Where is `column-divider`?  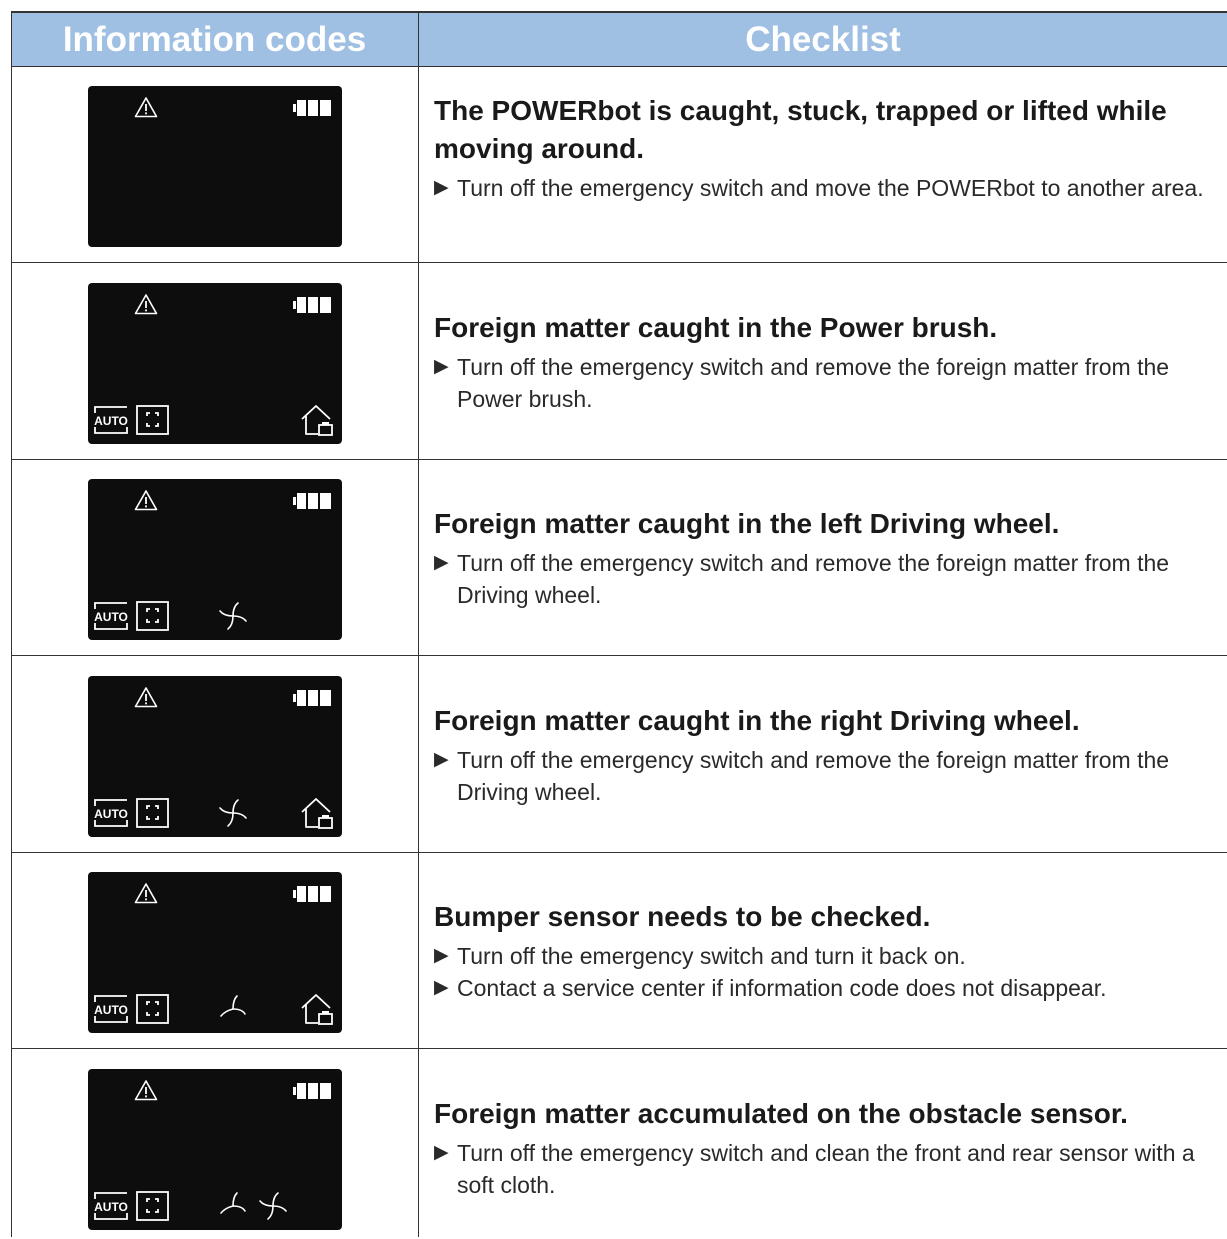
column-divider is located at coordinates (418, 625).